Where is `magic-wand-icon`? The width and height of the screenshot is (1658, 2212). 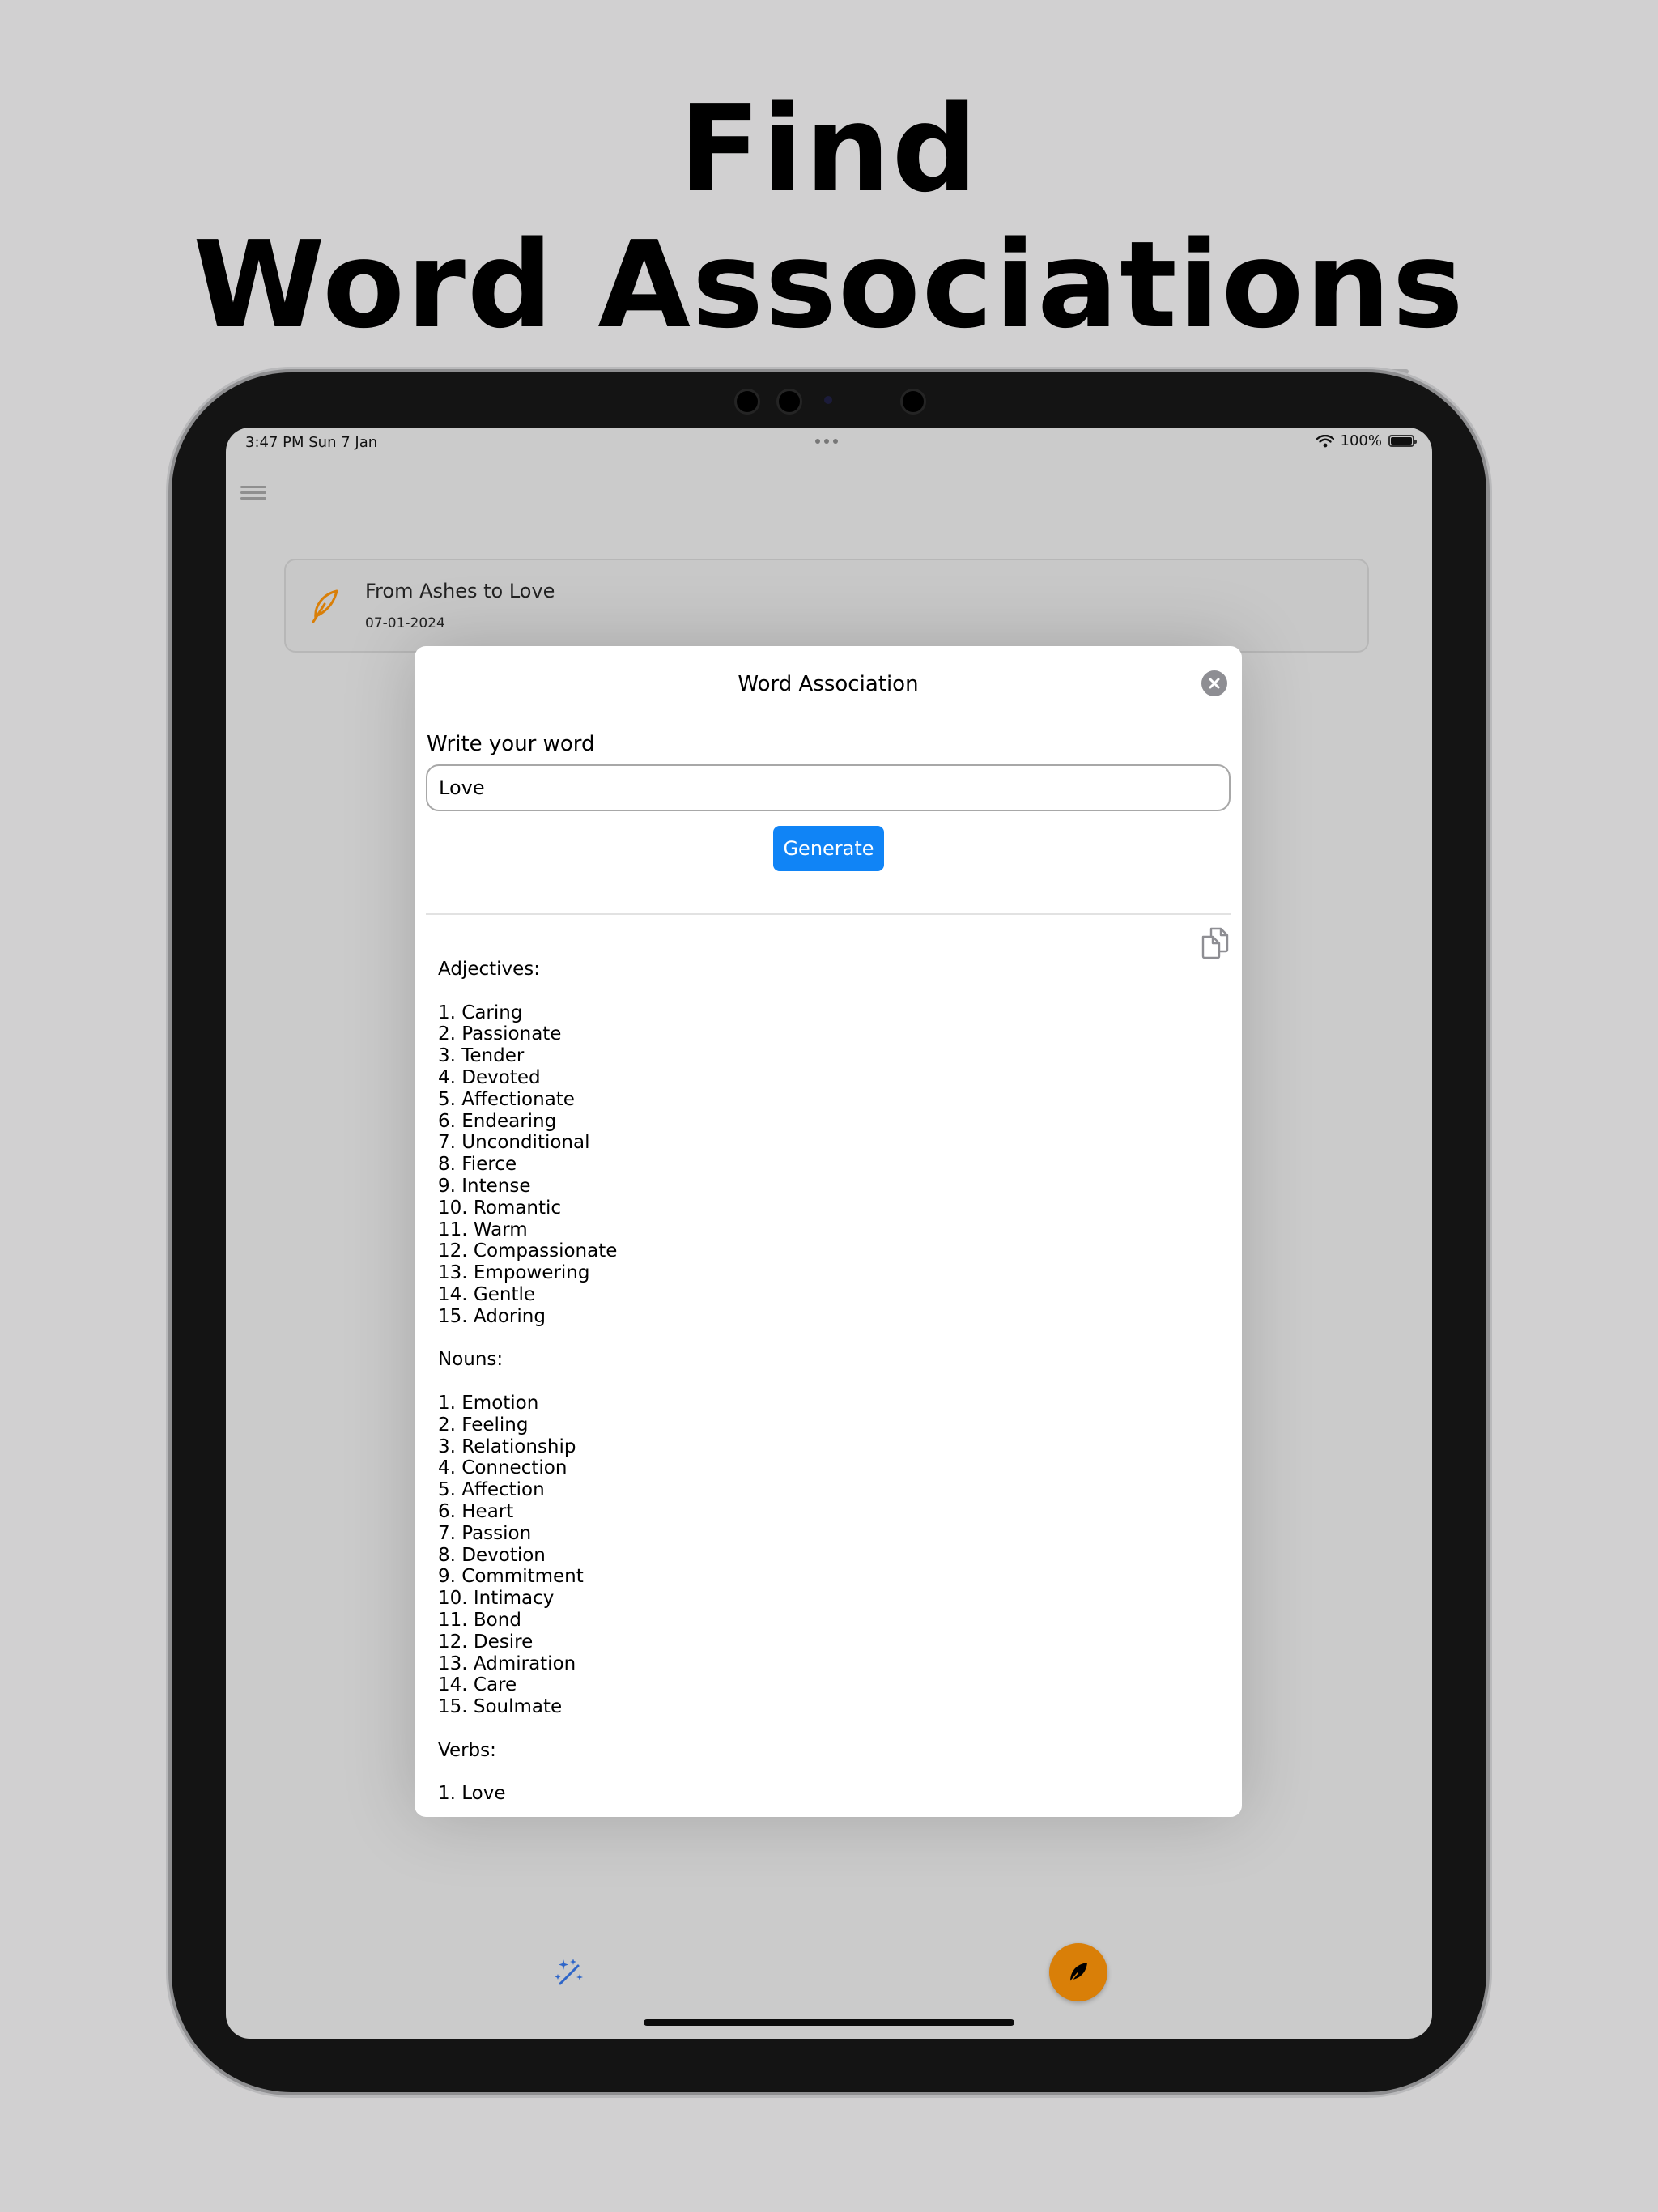
magic-wand-icon is located at coordinates (570, 1973).